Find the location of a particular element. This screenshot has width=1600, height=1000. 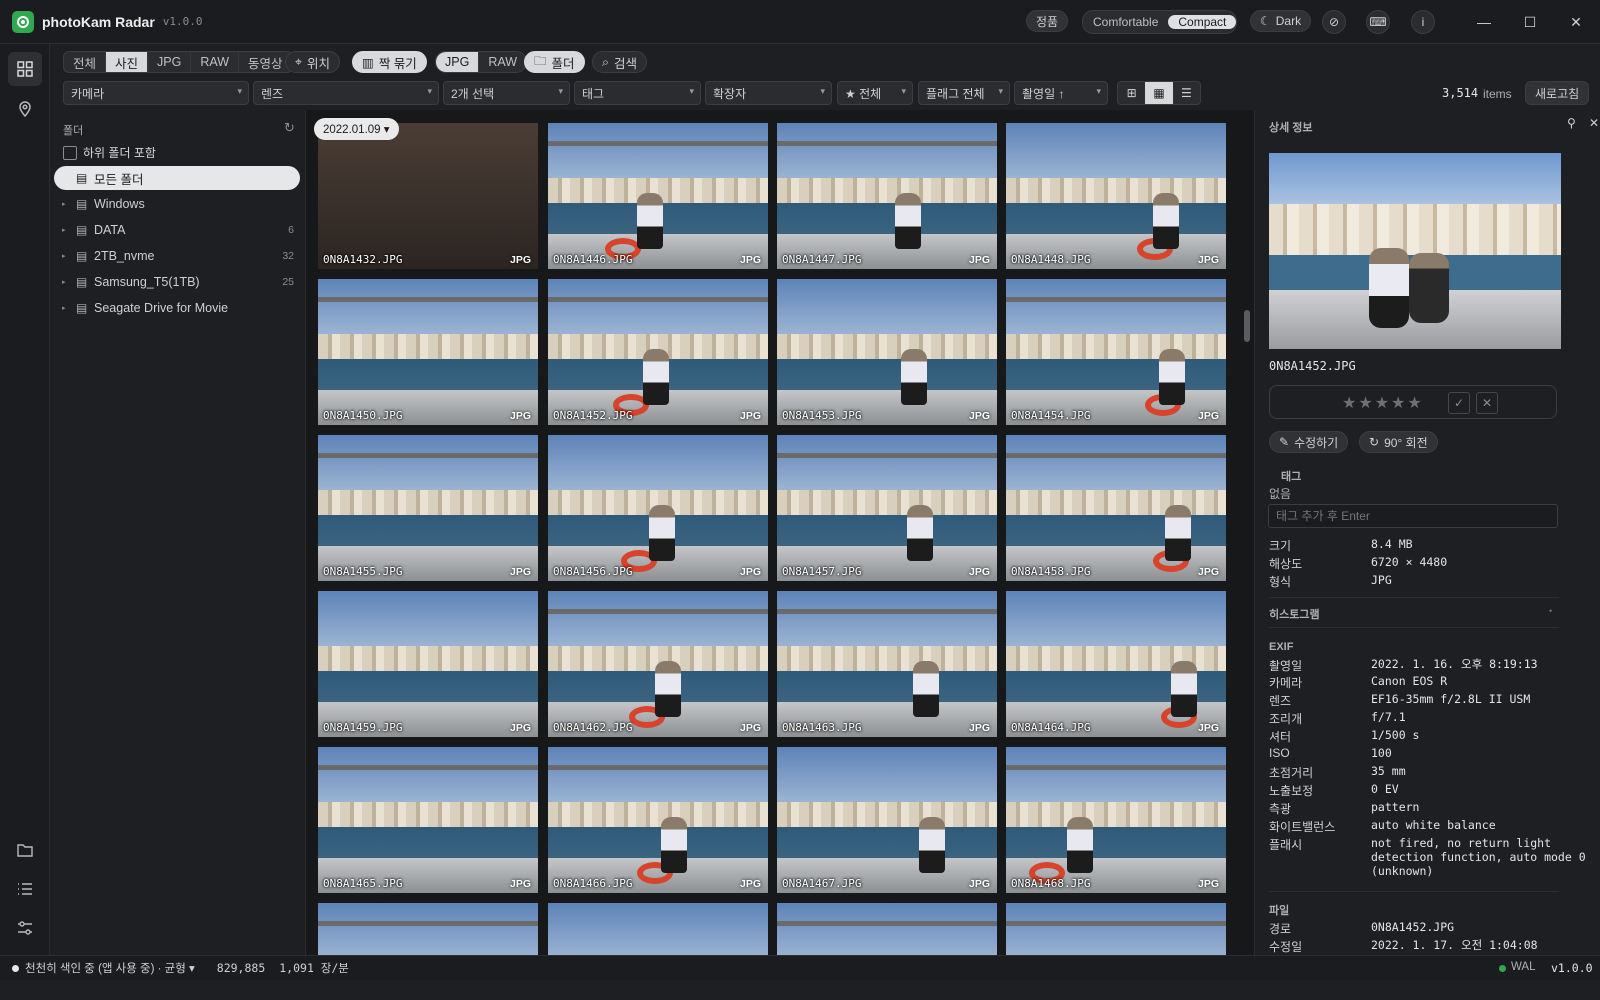

folder-item-samsung-t5: ▸ ▤ Samsung_T5(1TB) 25 is located at coordinates (177, 282).